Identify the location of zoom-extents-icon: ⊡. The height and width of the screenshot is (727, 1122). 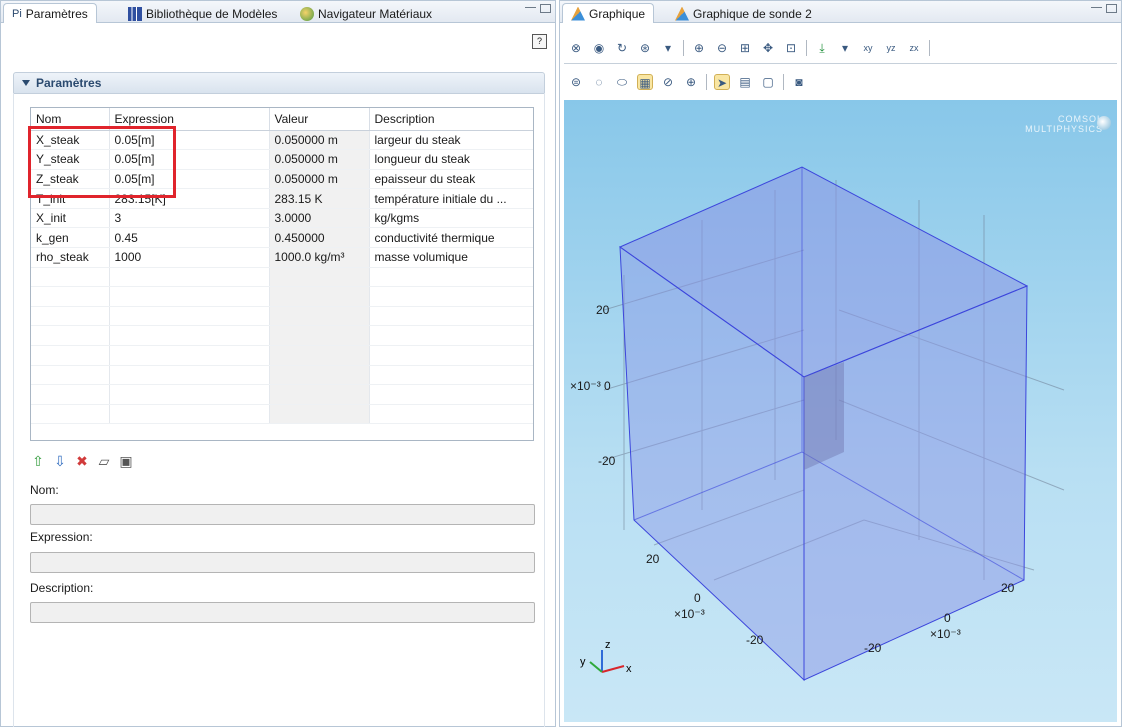
(791, 48).